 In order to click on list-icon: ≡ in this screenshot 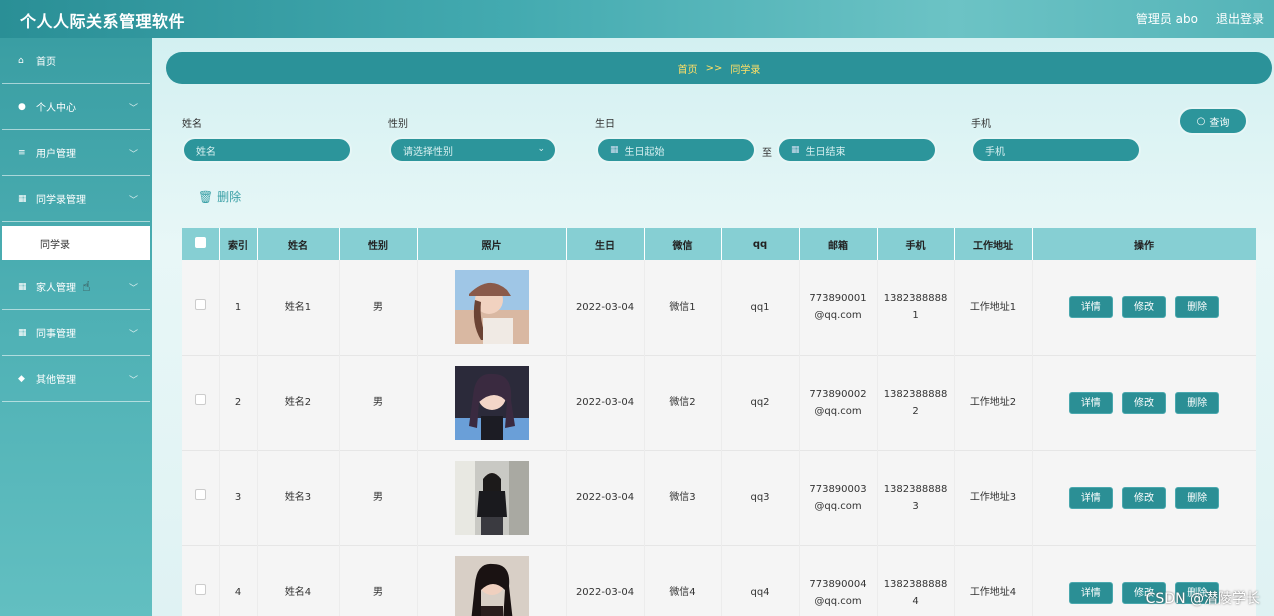, I will do `click(22, 152)`.